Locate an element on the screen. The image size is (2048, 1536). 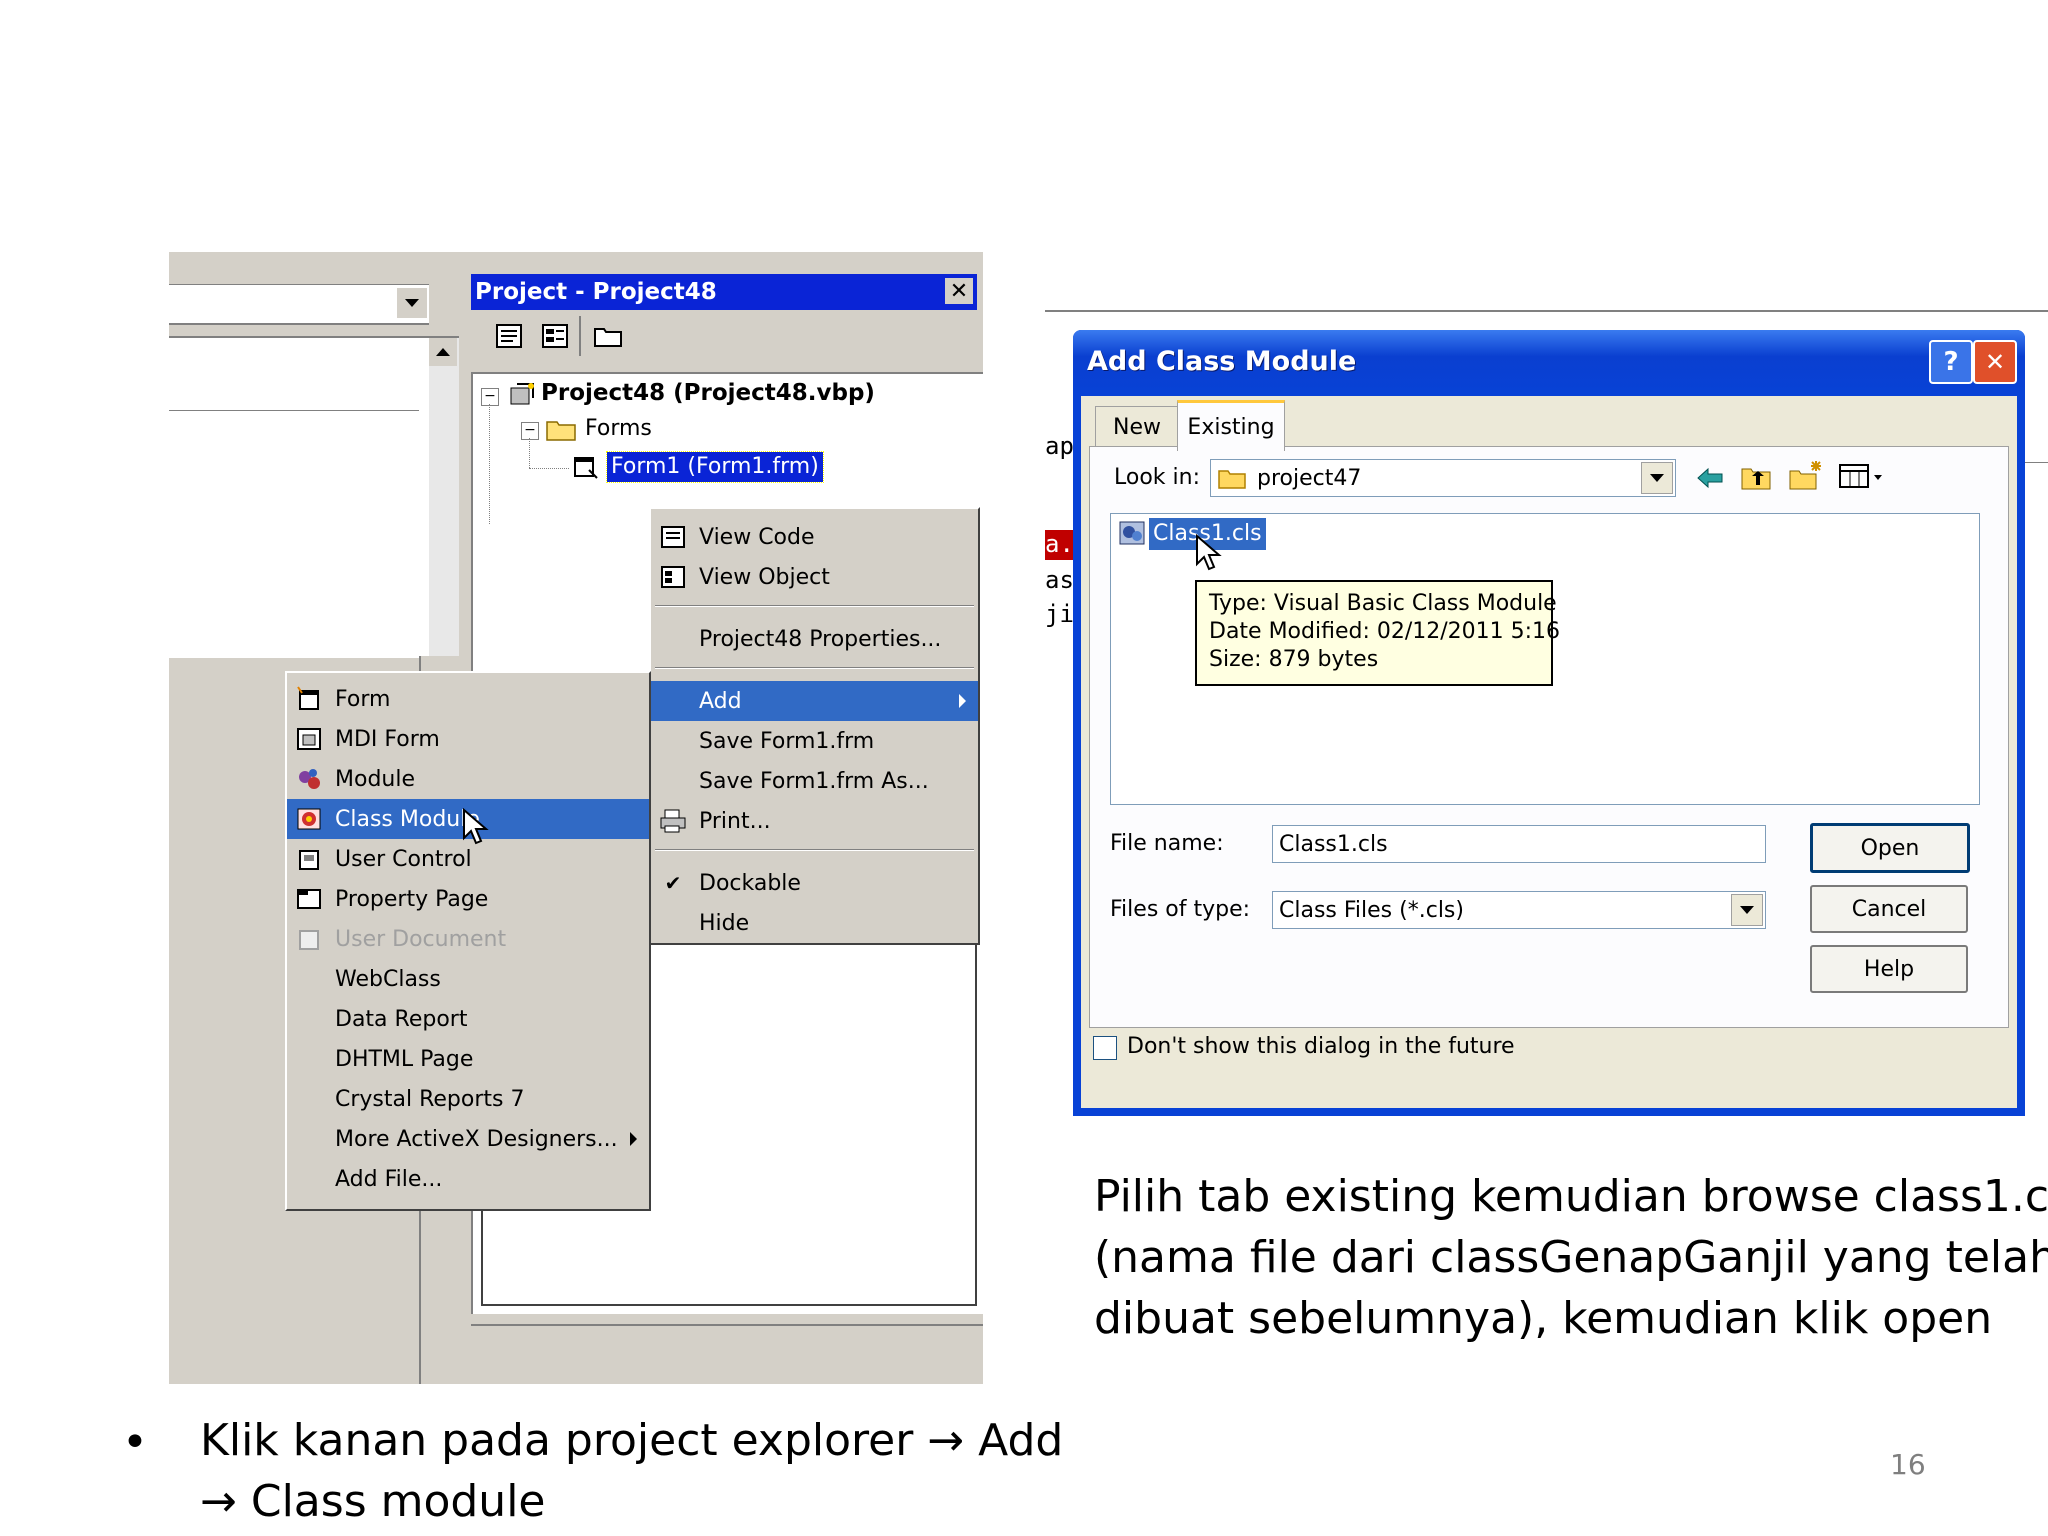
files-of-type-label: Files of type: is located at coordinates (1180, 909).